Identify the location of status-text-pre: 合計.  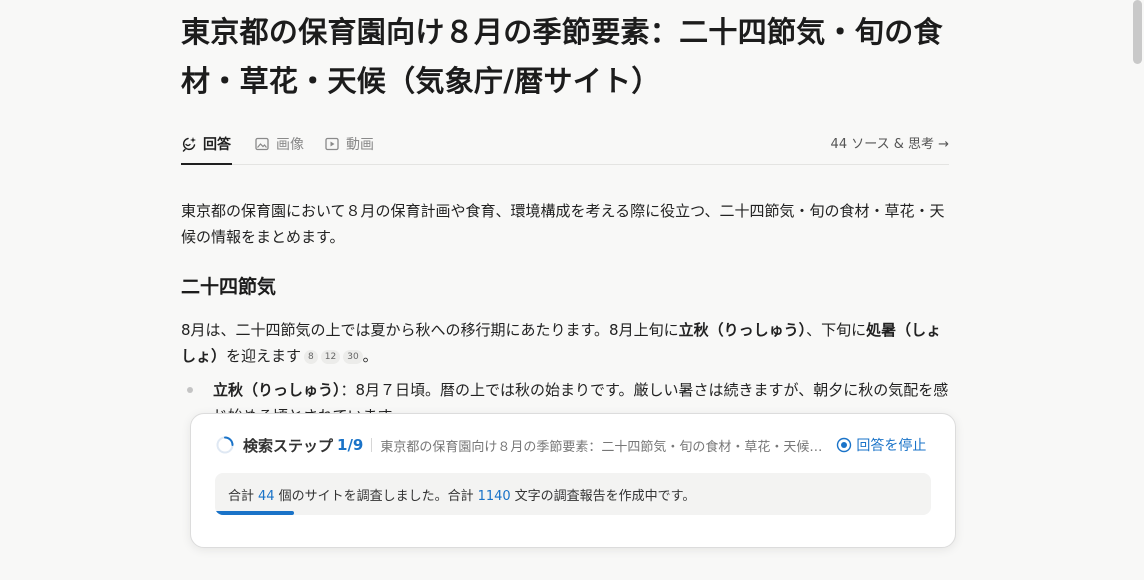
(241, 496).